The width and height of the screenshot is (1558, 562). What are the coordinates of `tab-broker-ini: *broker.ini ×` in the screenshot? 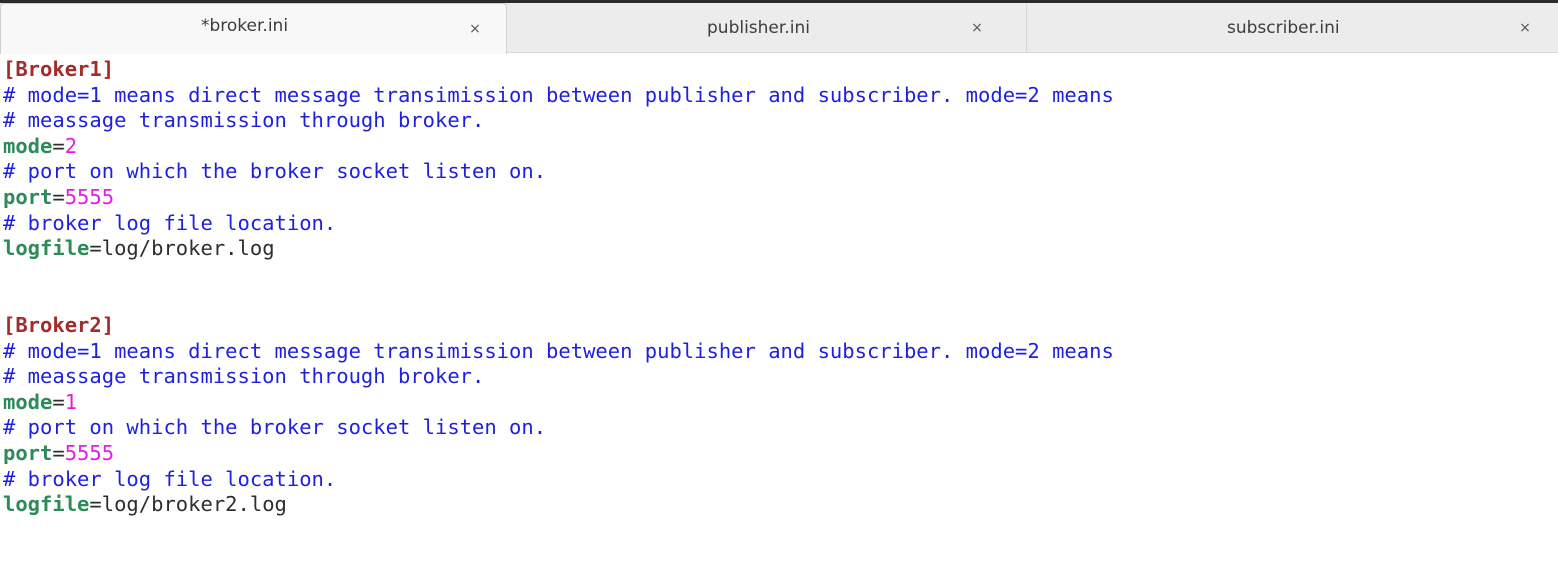 It's located at (253, 28).